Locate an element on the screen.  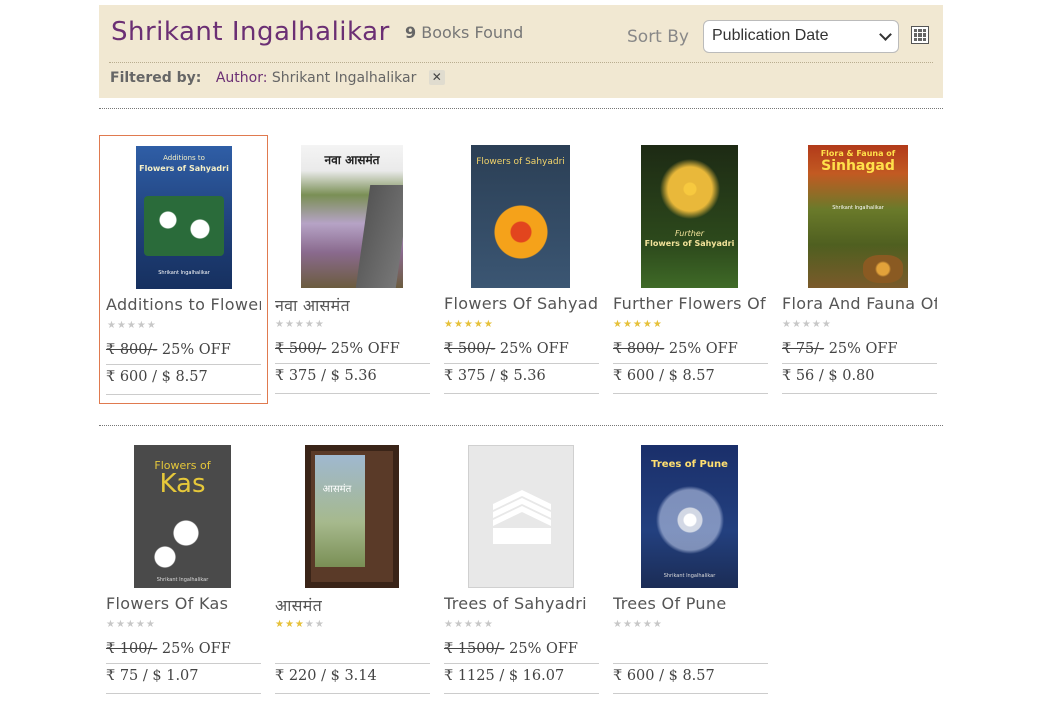
book-mrp: ₹ 75/- 25% OFF is located at coordinates (859, 352).